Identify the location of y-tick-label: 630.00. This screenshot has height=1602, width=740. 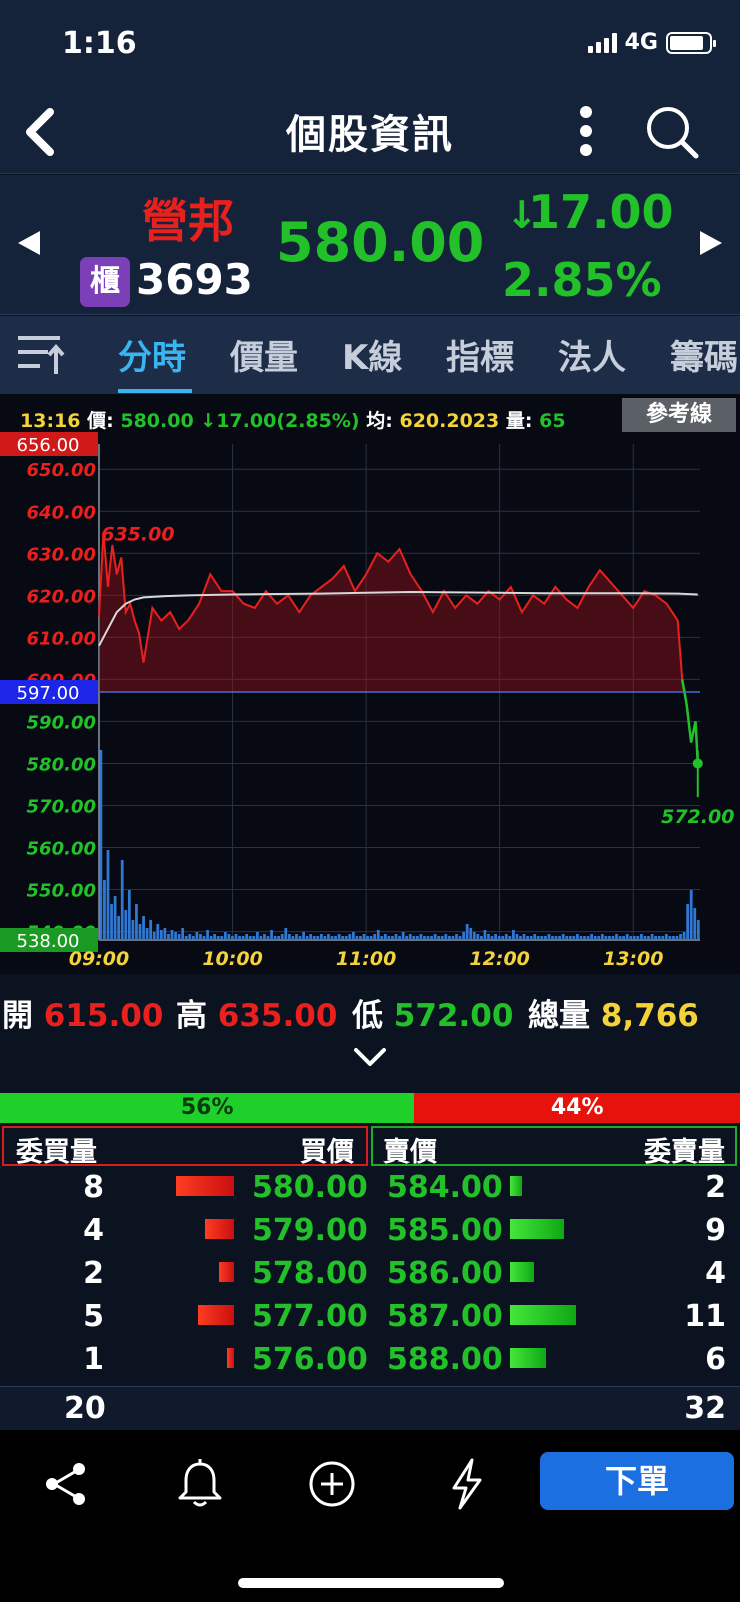
(61, 554).